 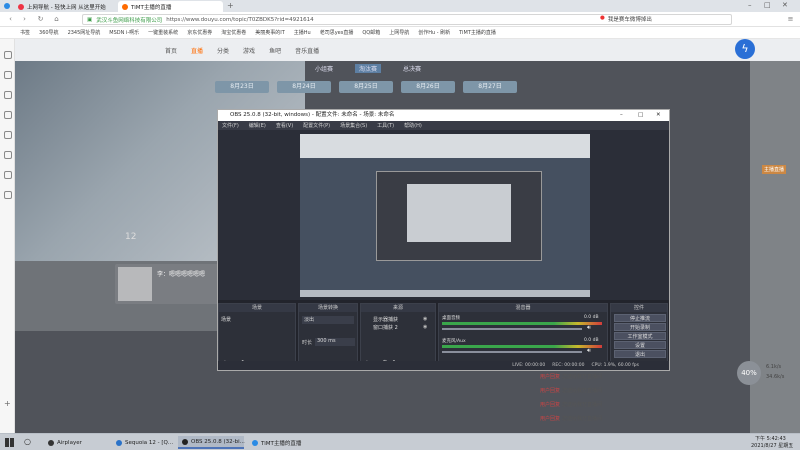 I want to click on nav-music: 音乐直播, so click(x=307, y=50).